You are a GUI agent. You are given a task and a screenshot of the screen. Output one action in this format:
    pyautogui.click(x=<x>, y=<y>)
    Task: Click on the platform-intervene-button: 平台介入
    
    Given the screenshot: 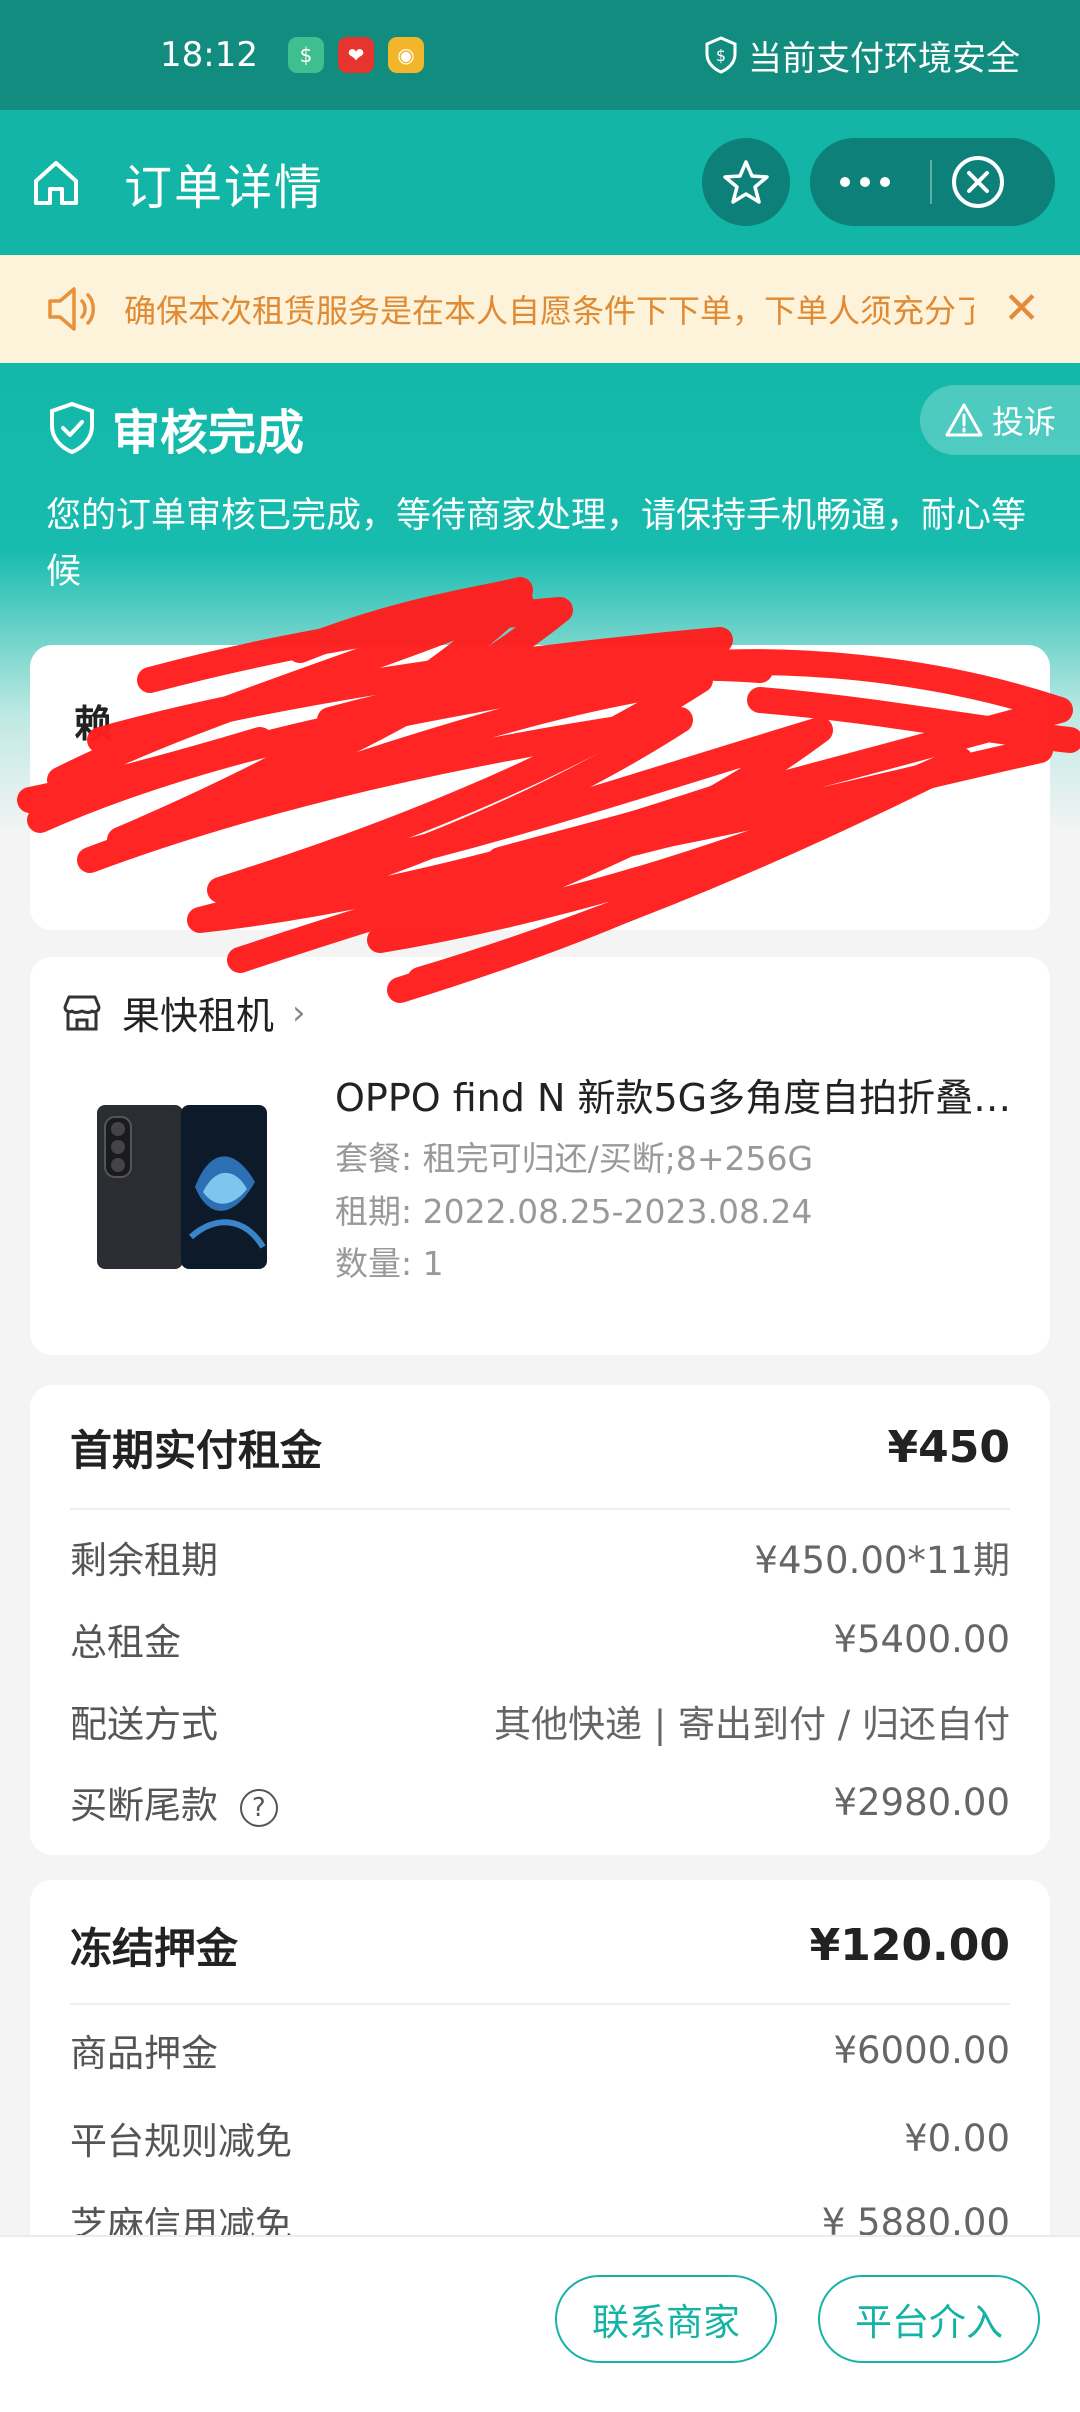 What is the action you would take?
    pyautogui.click(x=929, y=2319)
    